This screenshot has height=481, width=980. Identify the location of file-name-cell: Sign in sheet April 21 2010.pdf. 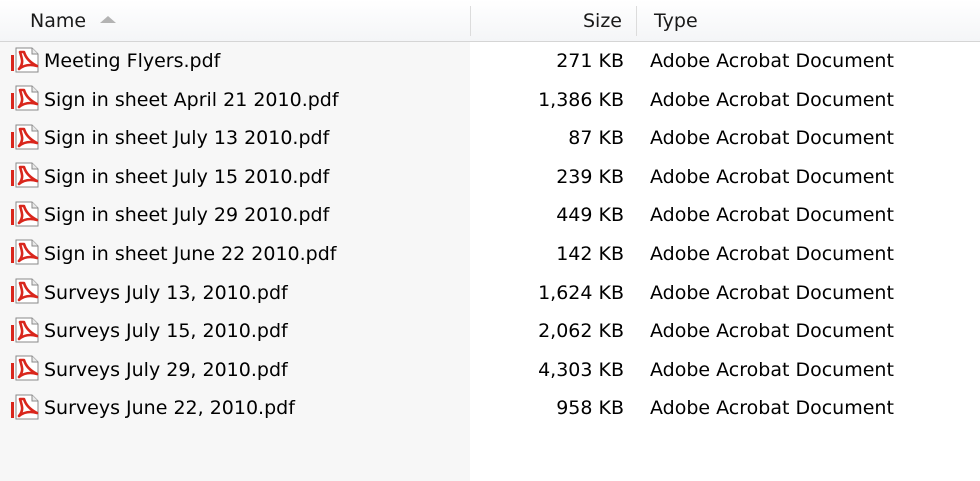
(240, 100).